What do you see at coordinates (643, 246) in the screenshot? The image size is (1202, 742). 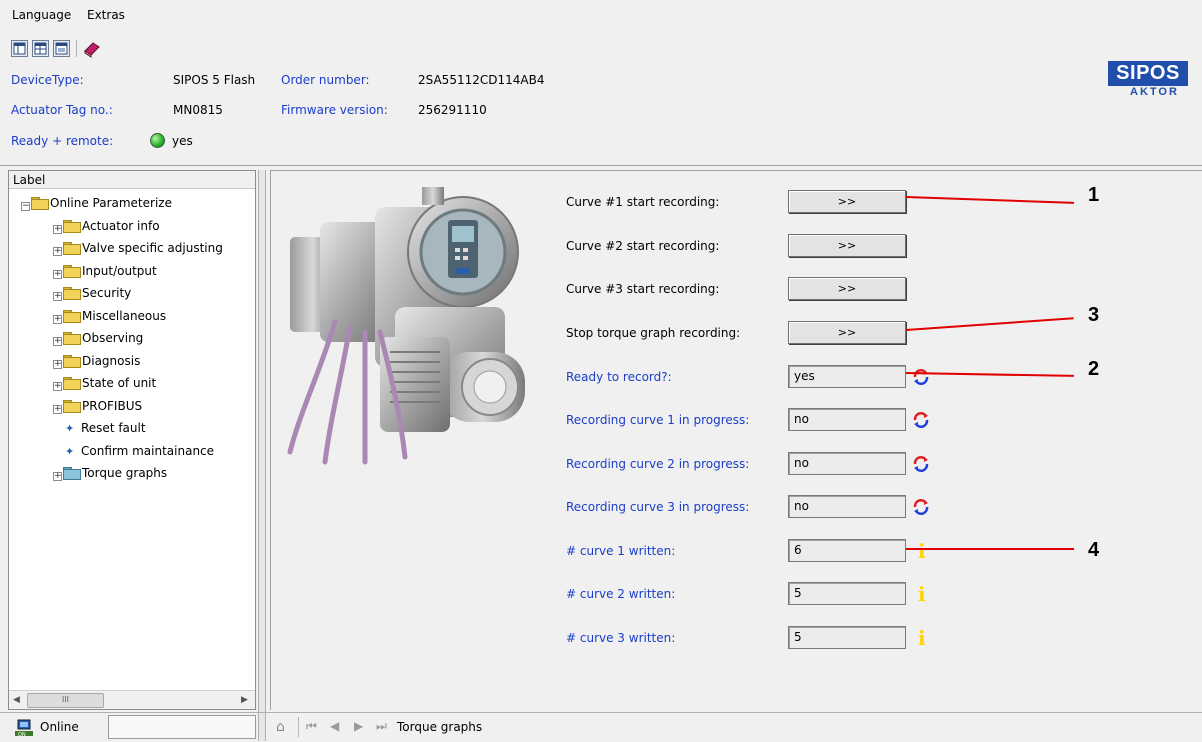 I see `form-label: Curve #2 start recording:` at bounding box center [643, 246].